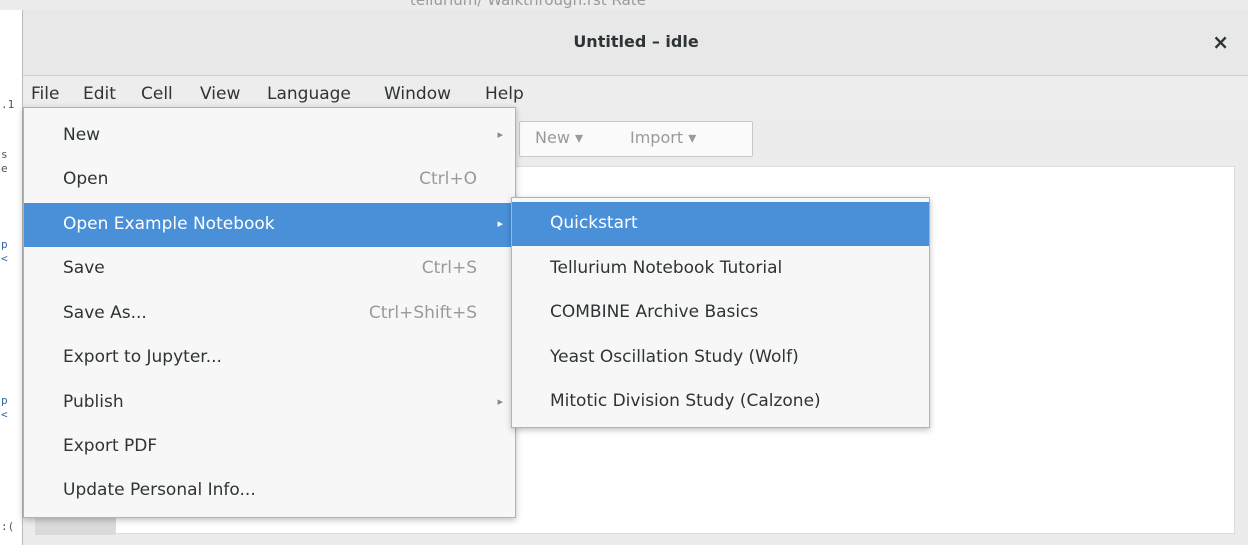 This screenshot has height=545, width=1248. What do you see at coordinates (674, 357) in the screenshot?
I see `submenu-item-label: Yeast Oscillation Study (Wolf)` at bounding box center [674, 357].